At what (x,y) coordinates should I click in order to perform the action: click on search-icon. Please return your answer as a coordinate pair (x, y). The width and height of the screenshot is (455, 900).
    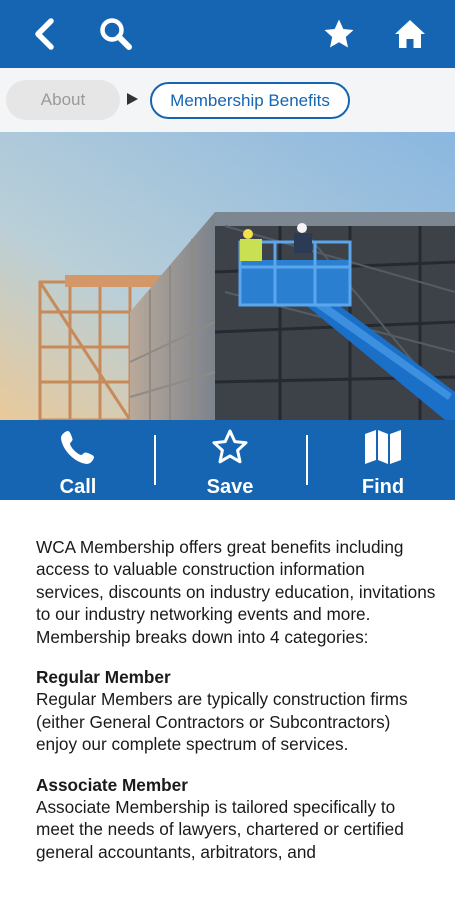
    Looking at the image, I should click on (116, 34).